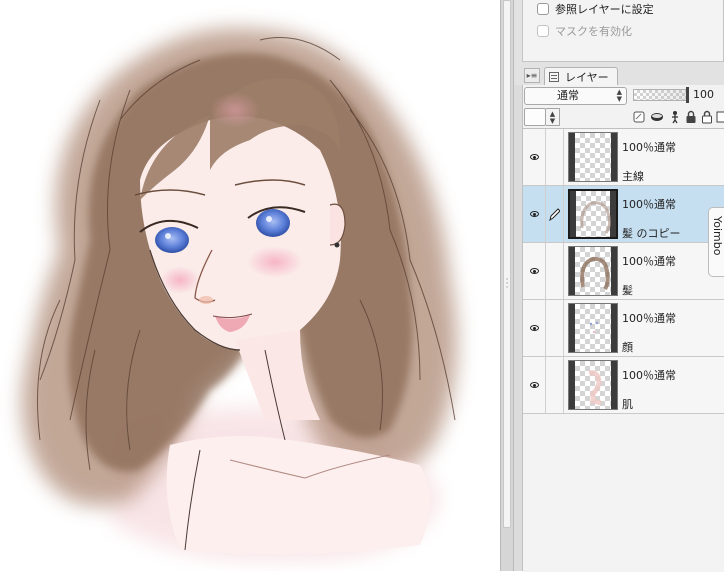  Describe the element at coordinates (623, 214) in the screenshot. I see `layer-row-hair-copy: 100％通常 髪 のコピー` at that location.